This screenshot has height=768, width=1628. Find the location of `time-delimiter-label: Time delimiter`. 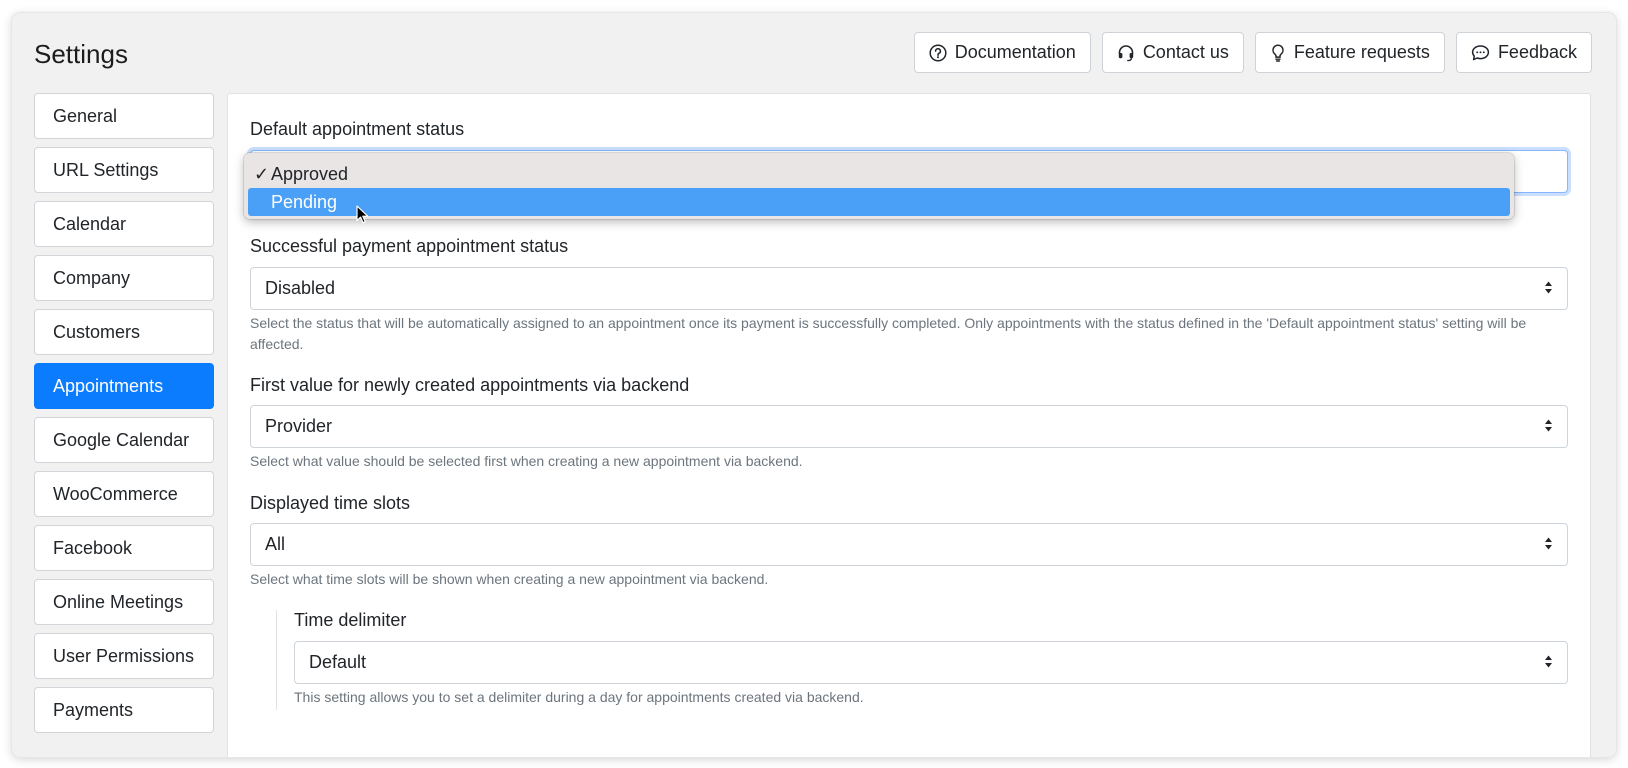

time-delimiter-label: Time delimiter is located at coordinates (350, 620).